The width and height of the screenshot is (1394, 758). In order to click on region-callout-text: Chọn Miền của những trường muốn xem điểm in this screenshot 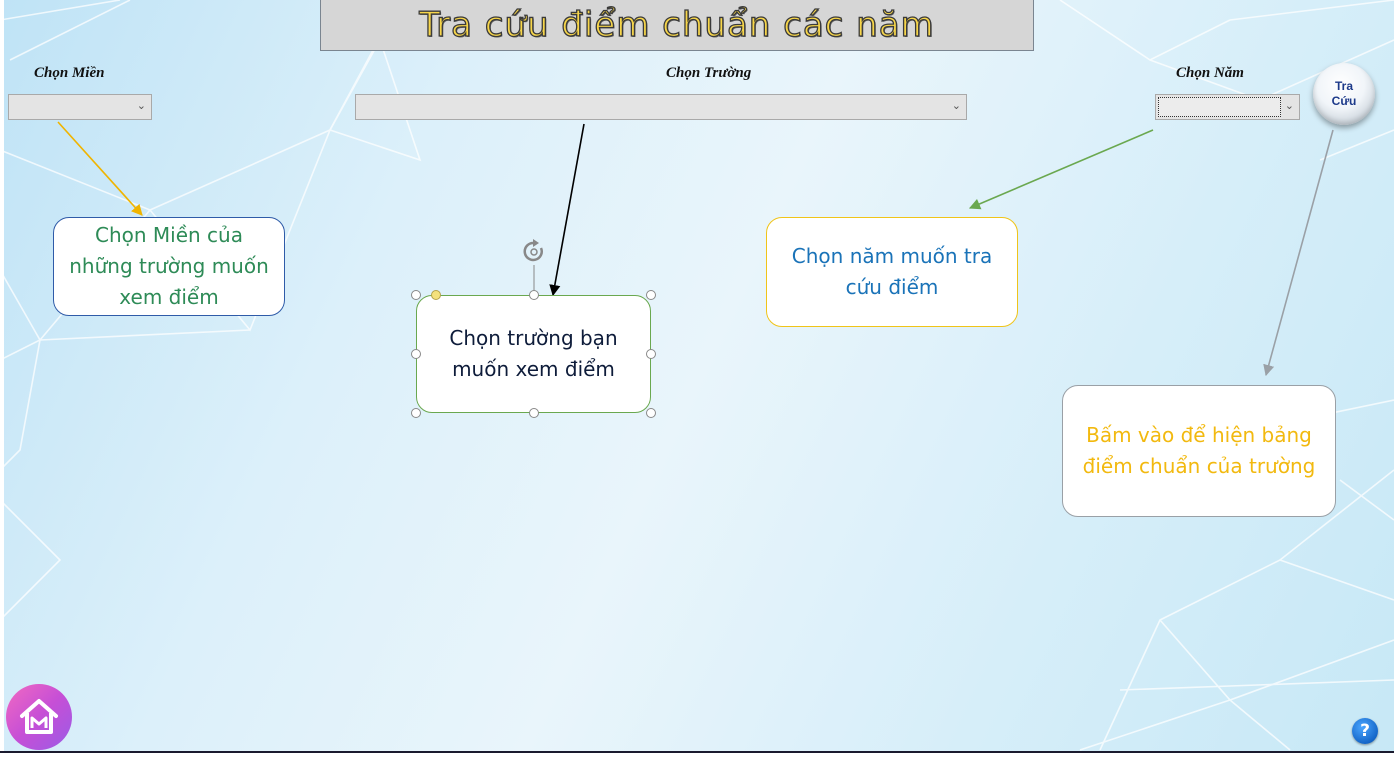, I will do `click(169, 266)`.